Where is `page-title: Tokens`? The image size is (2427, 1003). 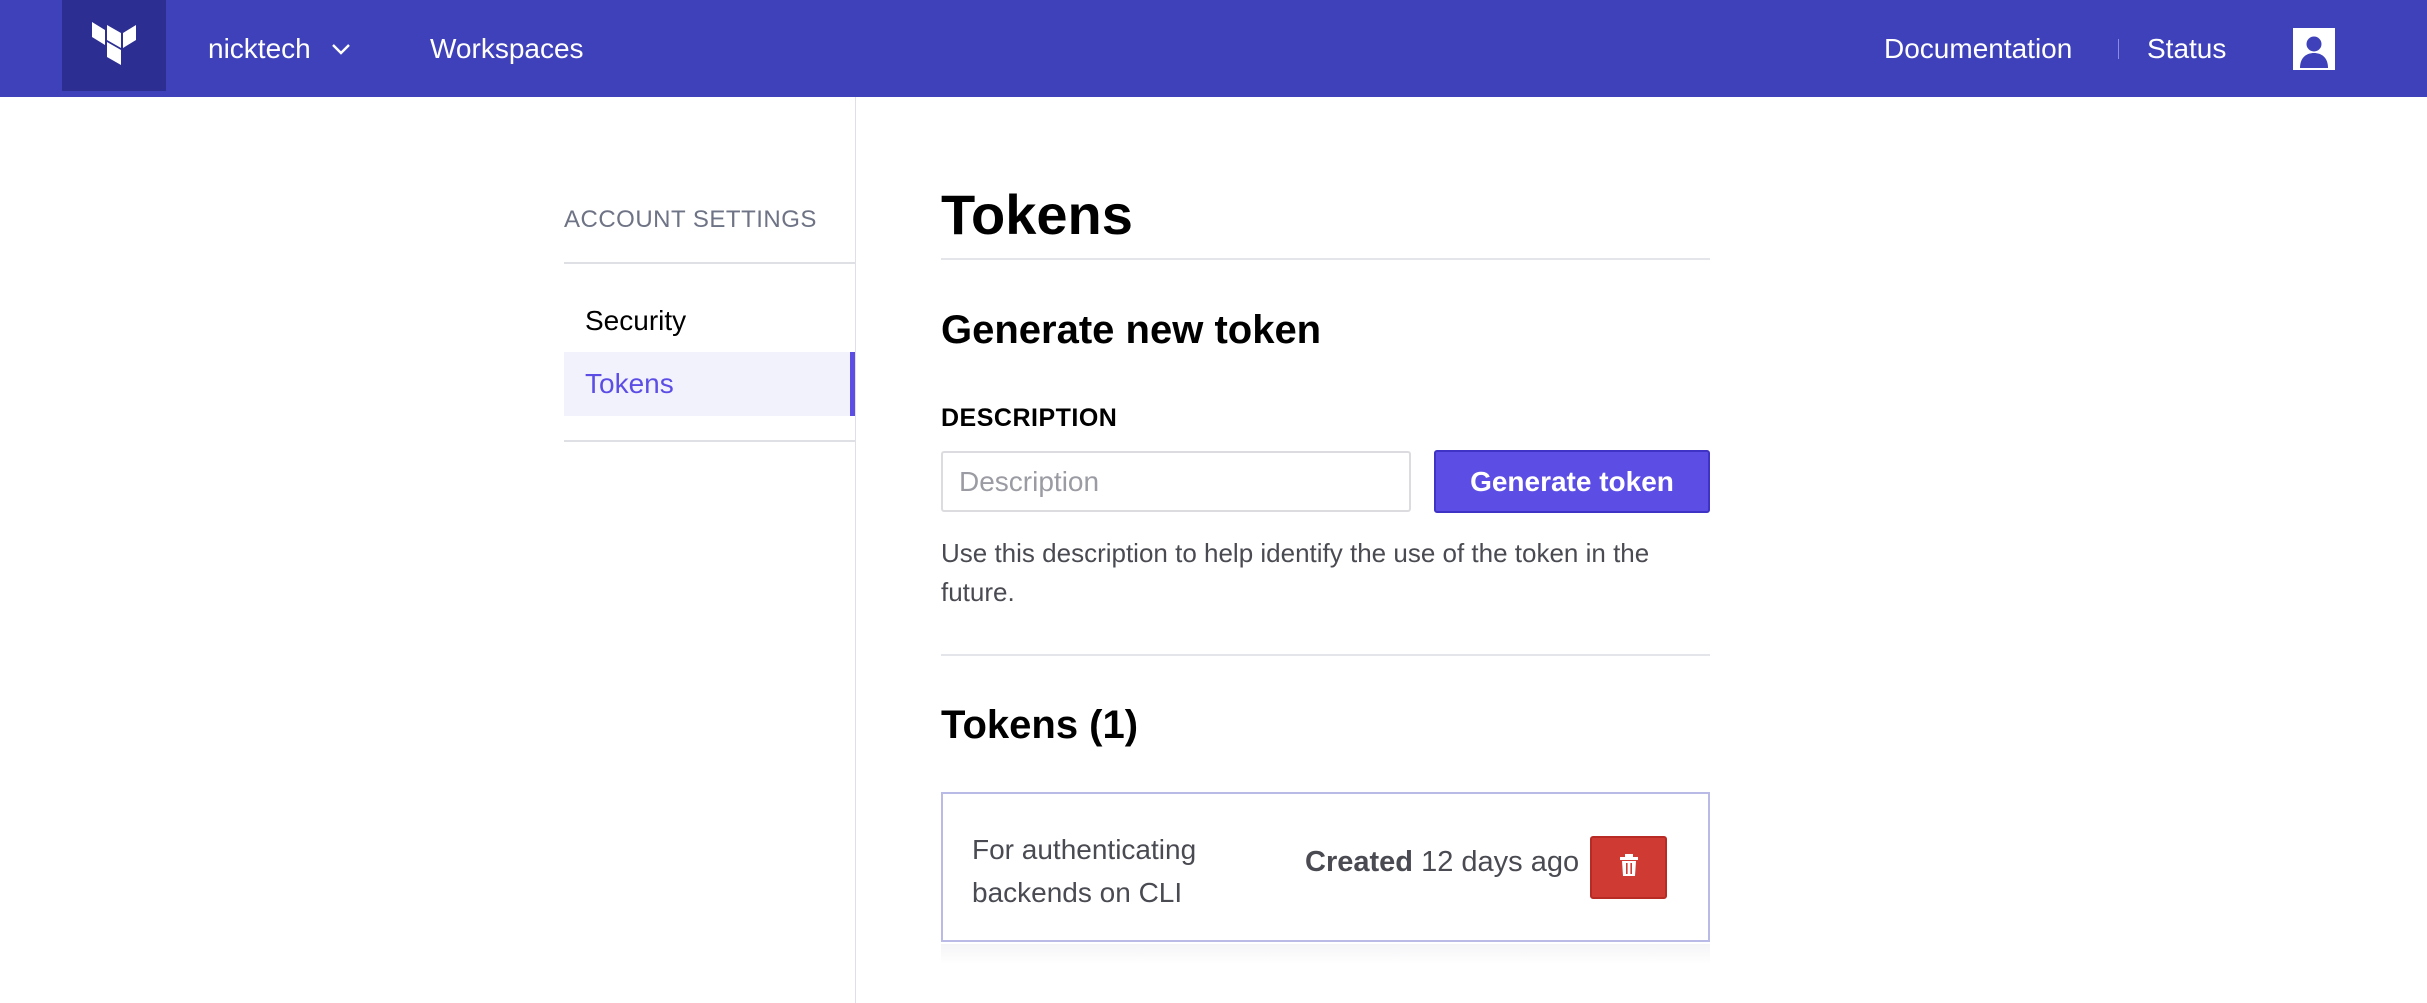
page-title: Tokens is located at coordinates (1037, 214).